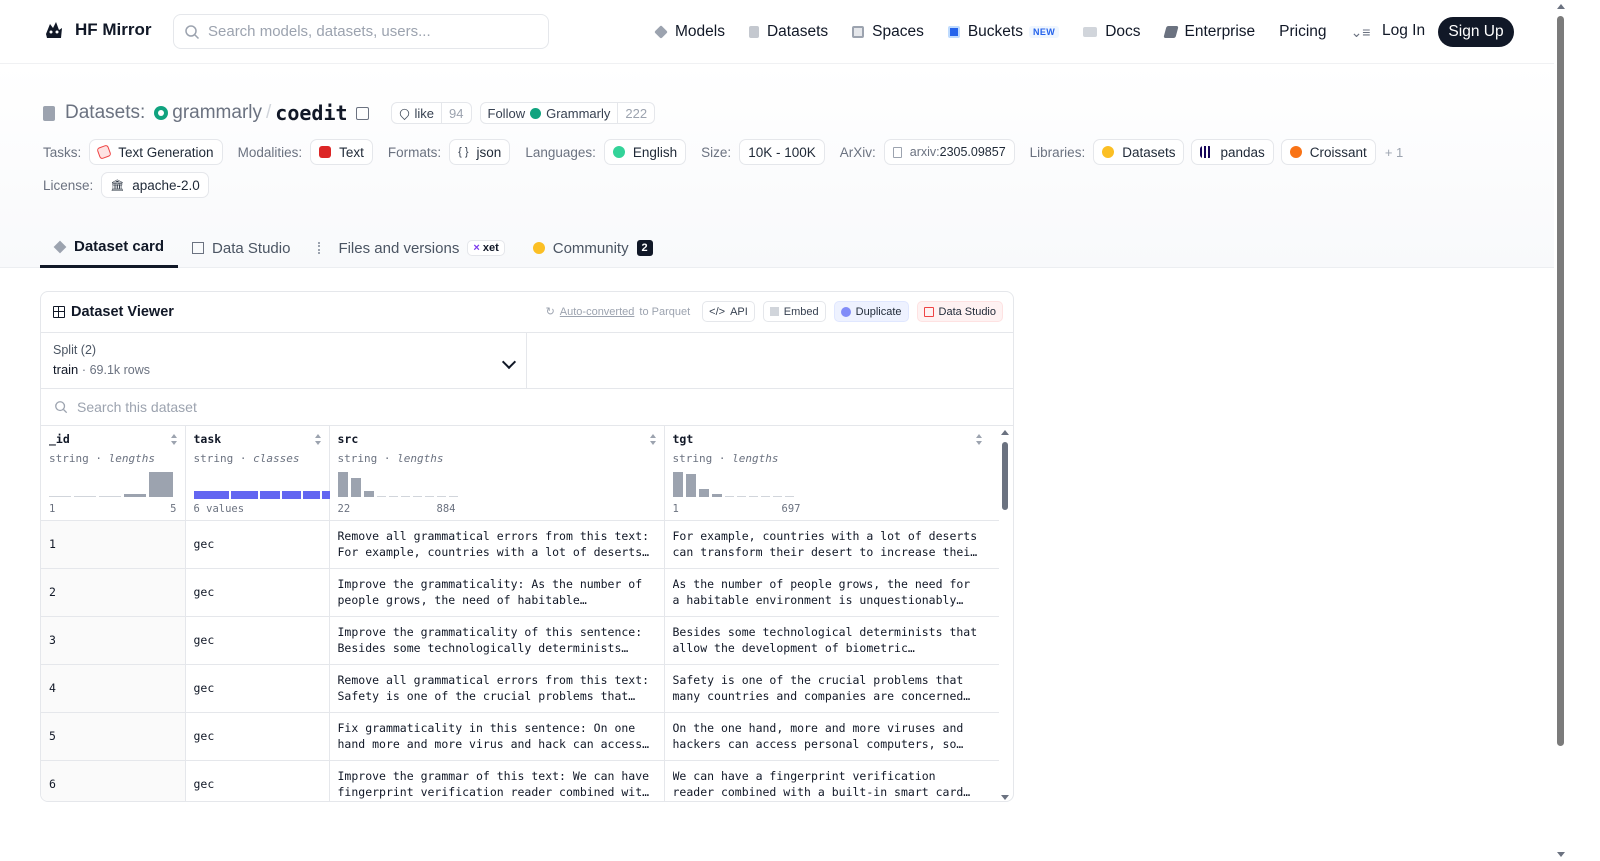 Image resolution: width=1600 pixels, height=861 pixels. I want to click on column-header-tgt: tgt string · lengths 1 697, so click(831, 473).